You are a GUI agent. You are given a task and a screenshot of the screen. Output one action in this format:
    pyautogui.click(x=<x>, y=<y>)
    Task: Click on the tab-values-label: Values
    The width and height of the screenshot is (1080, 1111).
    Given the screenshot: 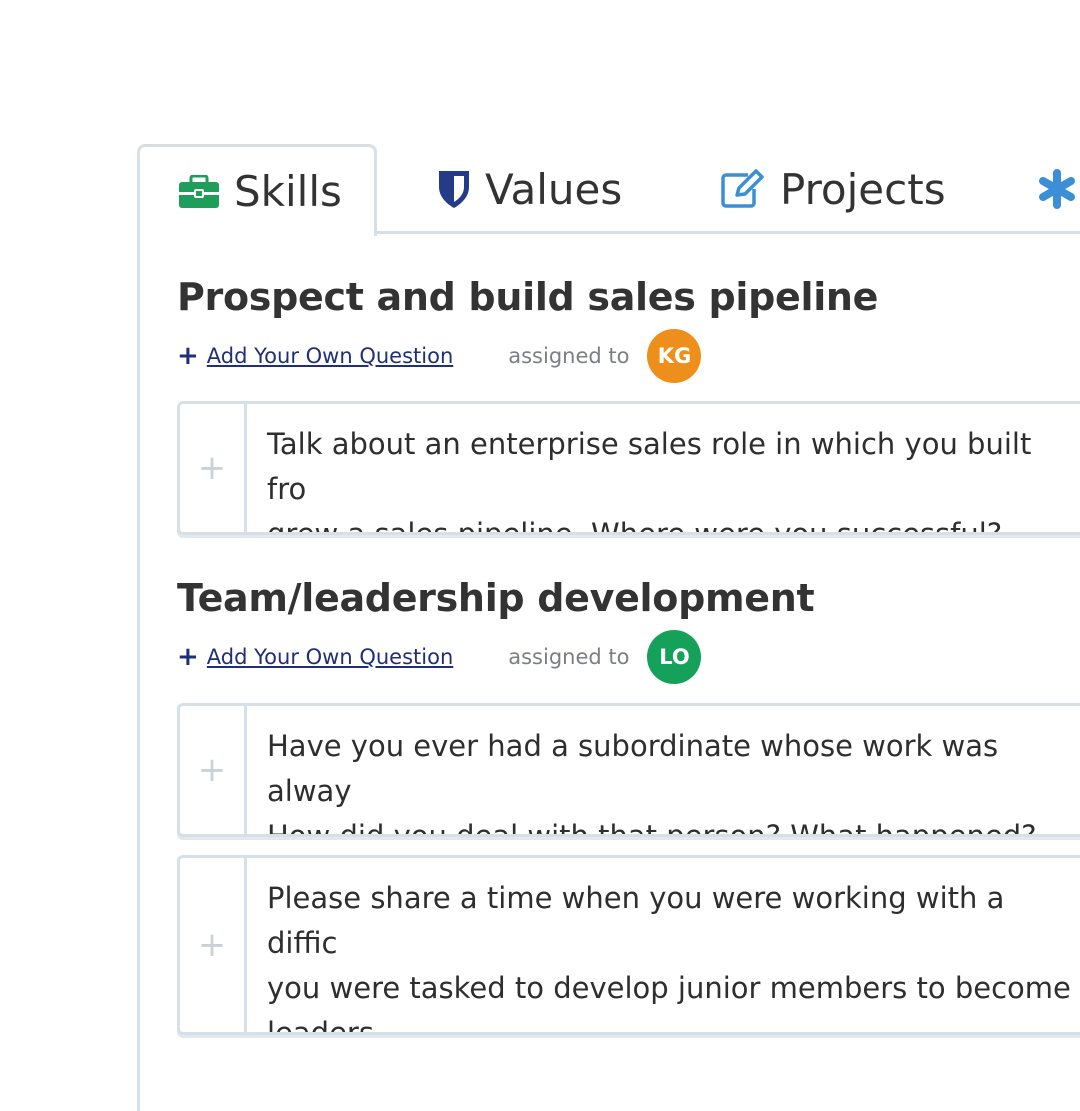 What is the action you would take?
    pyautogui.click(x=554, y=189)
    